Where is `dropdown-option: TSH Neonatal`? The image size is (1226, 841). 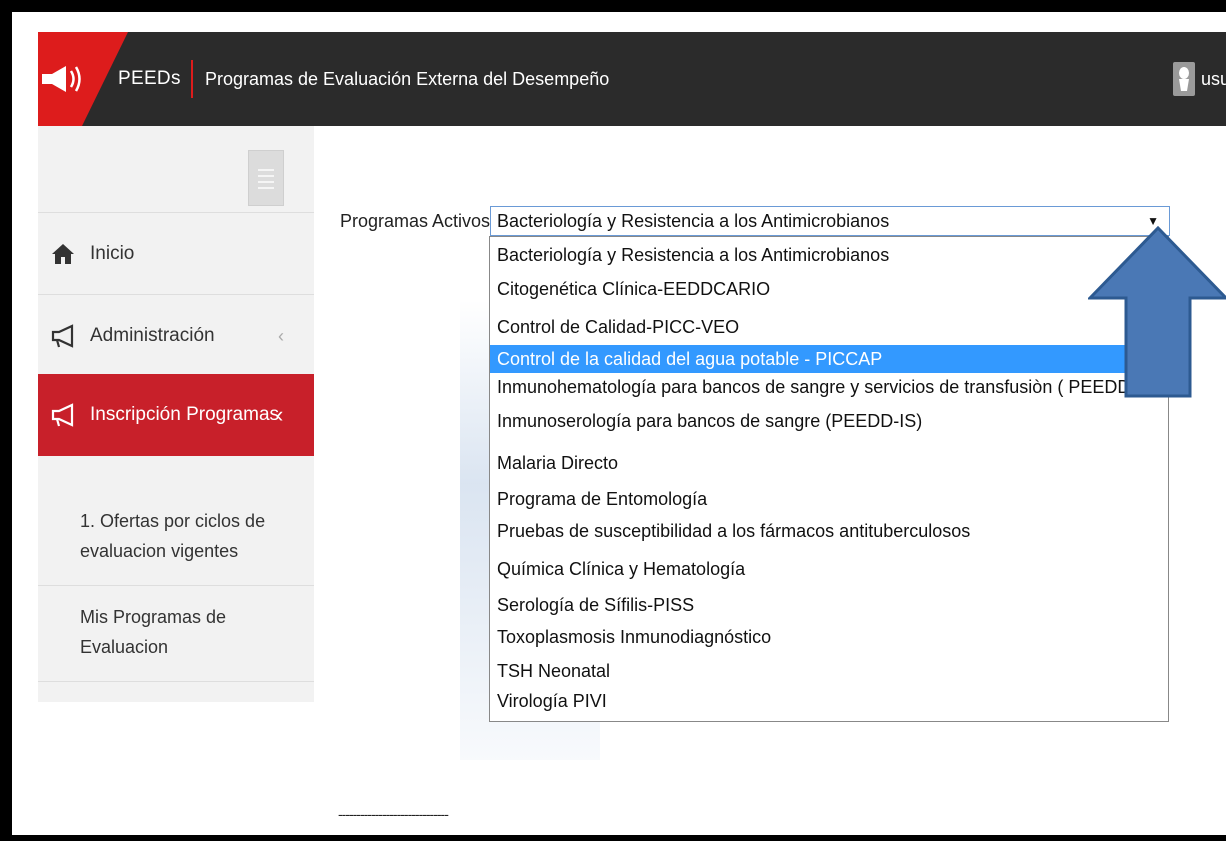 dropdown-option: TSH Neonatal is located at coordinates (829, 671).